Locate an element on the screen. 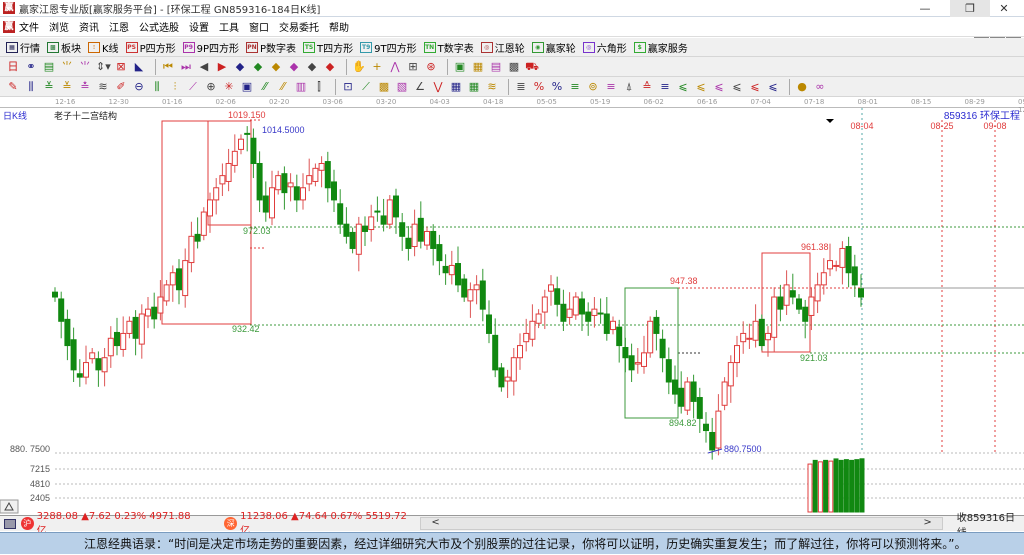 The image size is (1024, 555). tool-icon: ▶ is located at coordinates (222, 67).